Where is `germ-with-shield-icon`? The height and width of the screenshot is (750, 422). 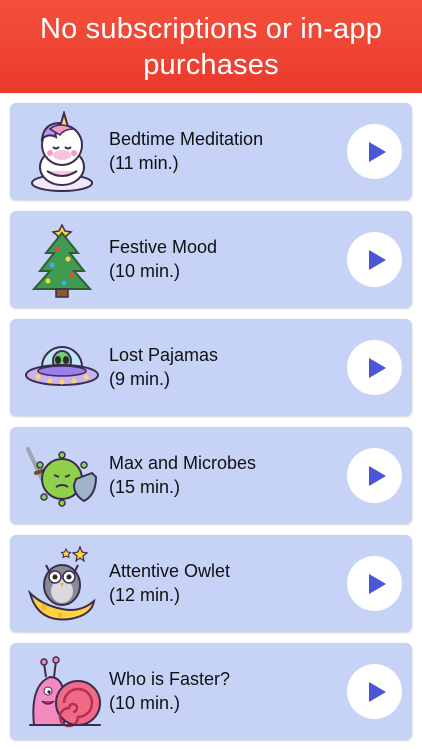
germ-with-shield-icon is located at coordinates (62, 476).